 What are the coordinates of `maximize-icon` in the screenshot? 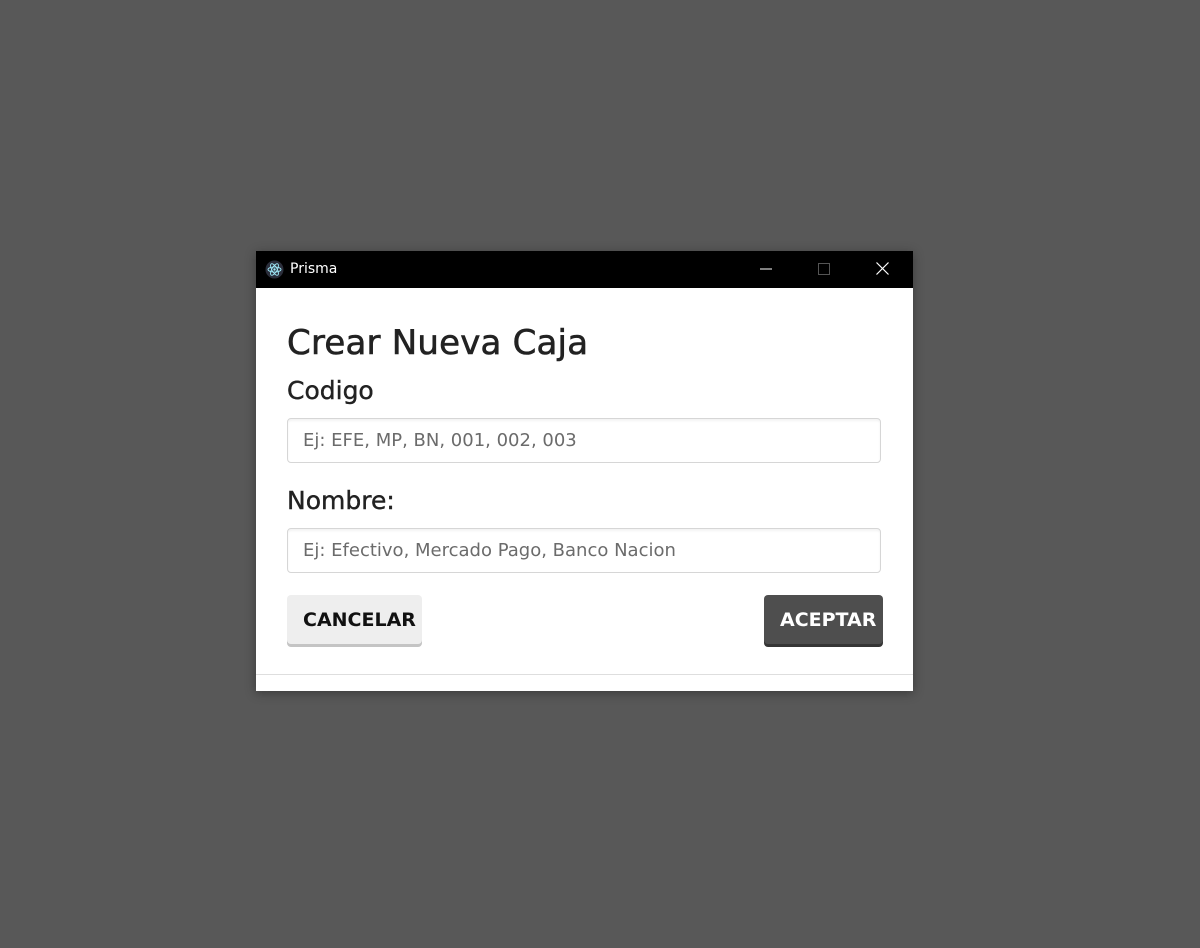 It's located at (824, 269).